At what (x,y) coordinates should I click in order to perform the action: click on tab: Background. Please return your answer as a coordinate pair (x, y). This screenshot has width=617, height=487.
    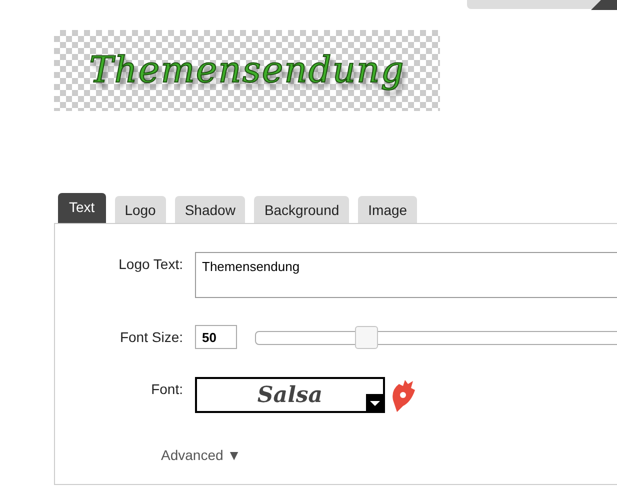
    Looking at the image, I should click on (302, 209).